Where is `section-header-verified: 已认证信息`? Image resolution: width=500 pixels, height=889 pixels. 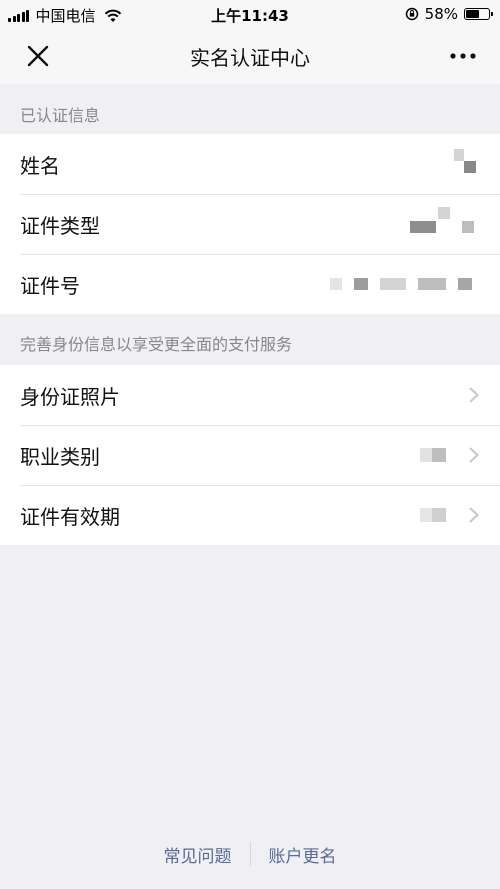
section-header-verified: 已认证信息 is located at coordinates (60, 115).